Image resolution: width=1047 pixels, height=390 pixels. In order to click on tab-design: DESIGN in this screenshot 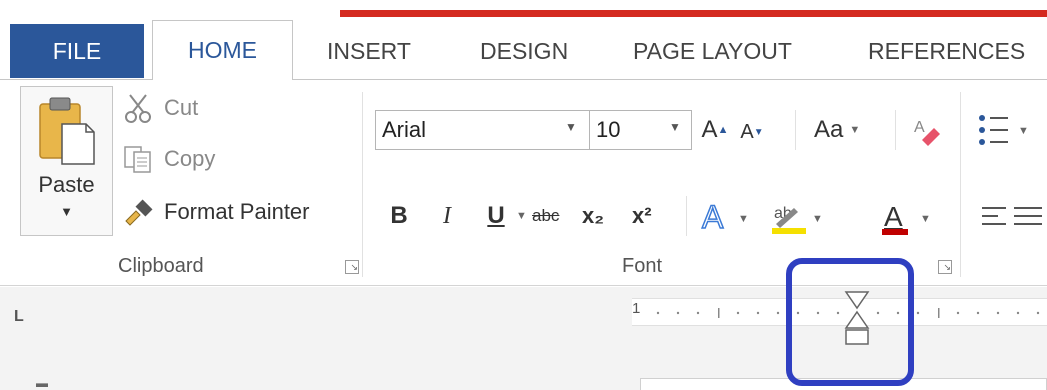, I will do `click(524, 51)`.